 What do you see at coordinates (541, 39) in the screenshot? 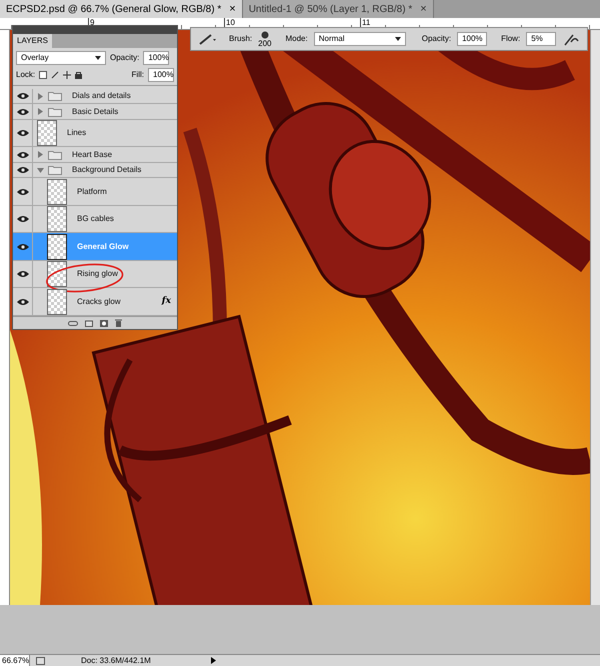
I see `flow-field: 5%` at bounding box center [541, 39].